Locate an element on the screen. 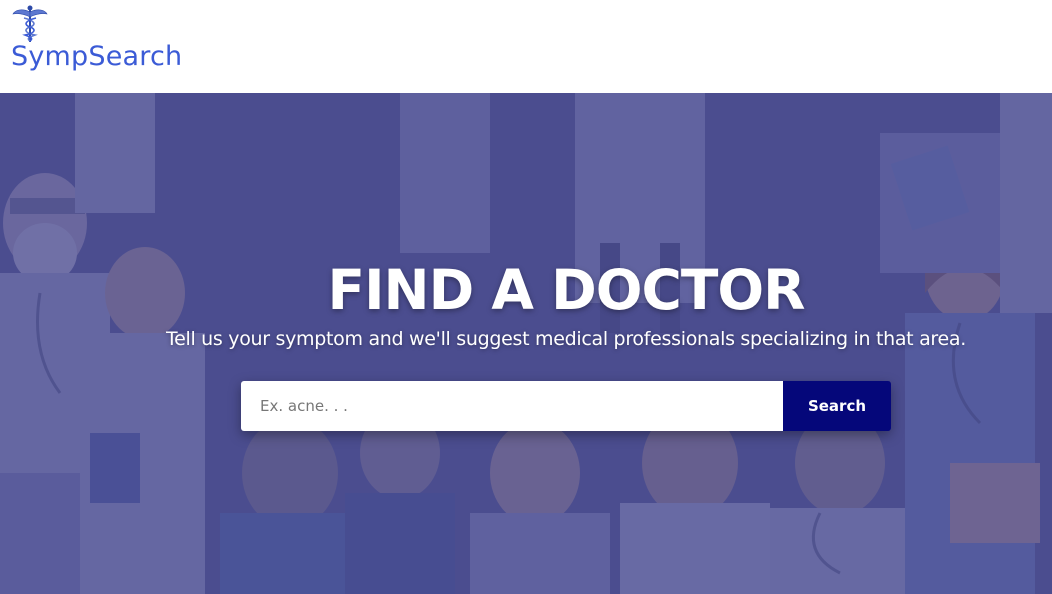 The width and height of the screenshot is (1052, 594). symptom-search-form: Search is located at coordinates (566, 406).